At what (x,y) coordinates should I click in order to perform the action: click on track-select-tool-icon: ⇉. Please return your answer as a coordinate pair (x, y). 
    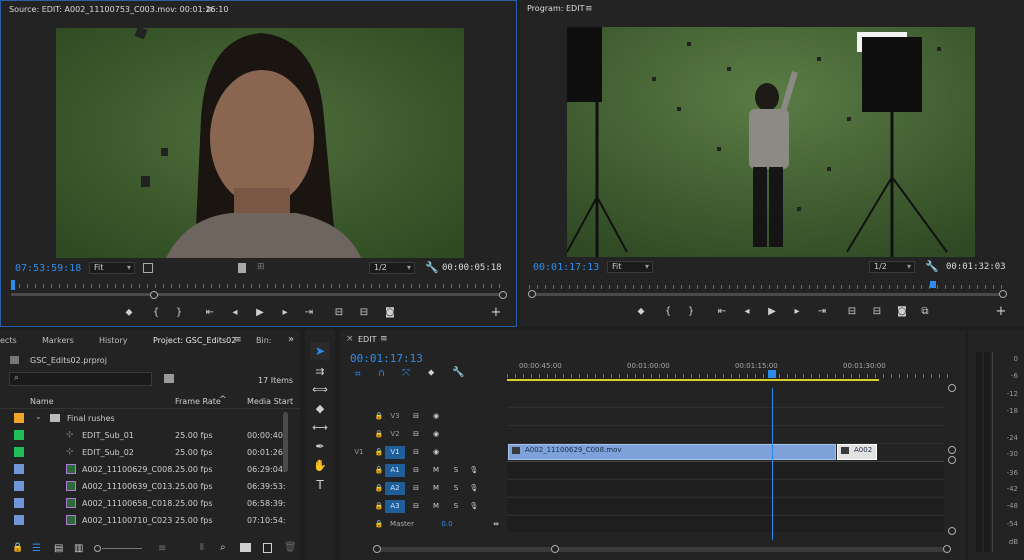
    Looking at the image, I should click on (320, 371).